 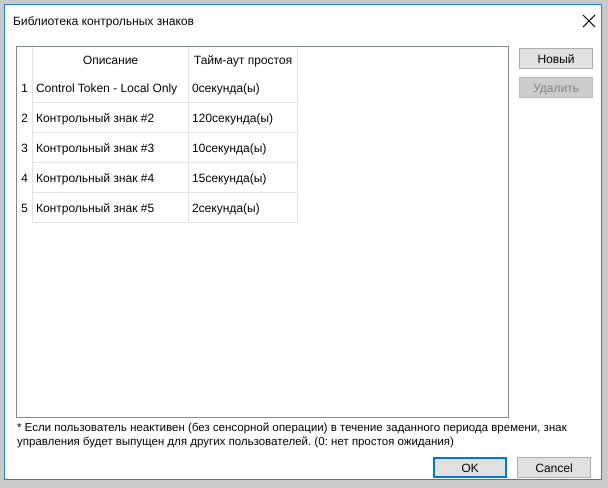 I want to click on table-cell: Control Token - Local Only, so click(x=110, y=87).